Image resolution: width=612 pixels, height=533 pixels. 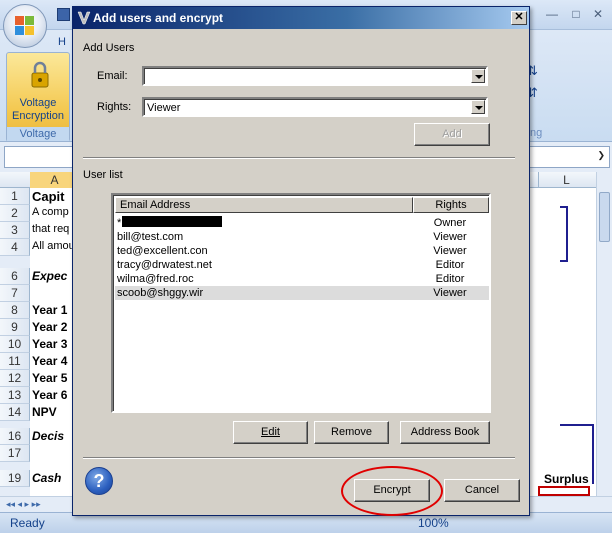 I want to click on user-list-row: ted@excellent.con Viewer, so click(x=302, y=251).